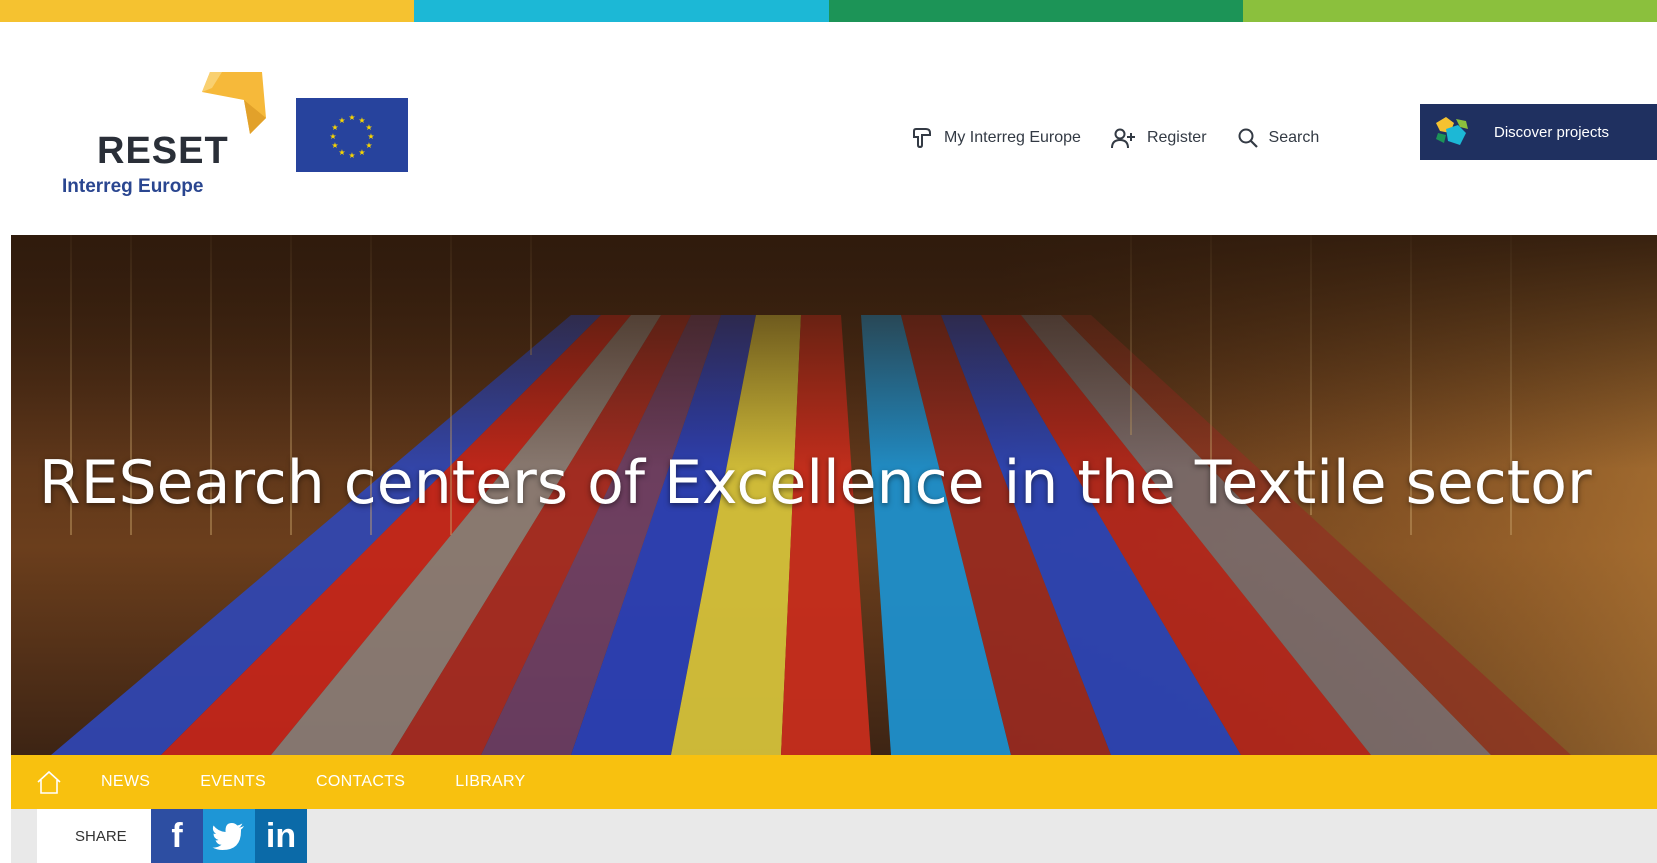 The height and width of the screenshot is (863, 1657). I want to click on twitter-icon, so click(228, 836).